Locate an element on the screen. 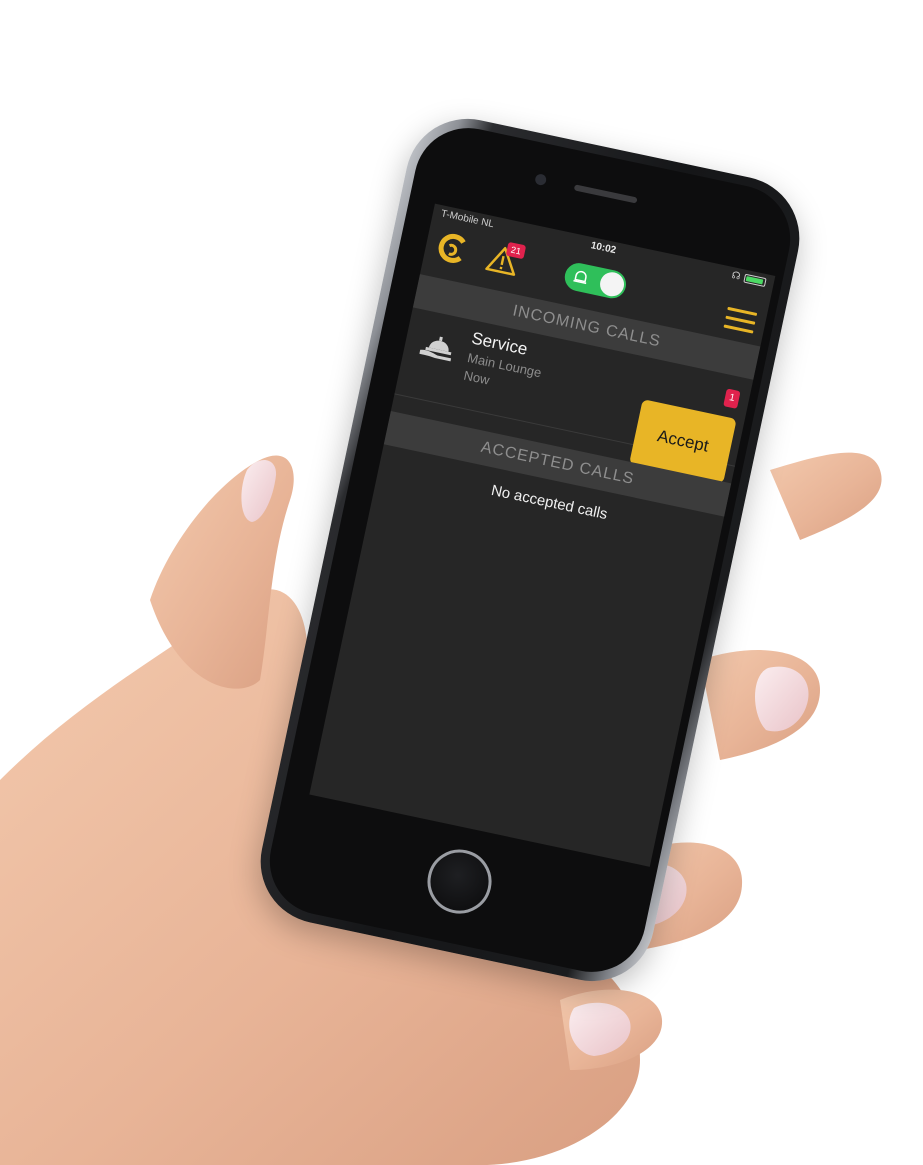  home-button is located at coordinates (459, 881).